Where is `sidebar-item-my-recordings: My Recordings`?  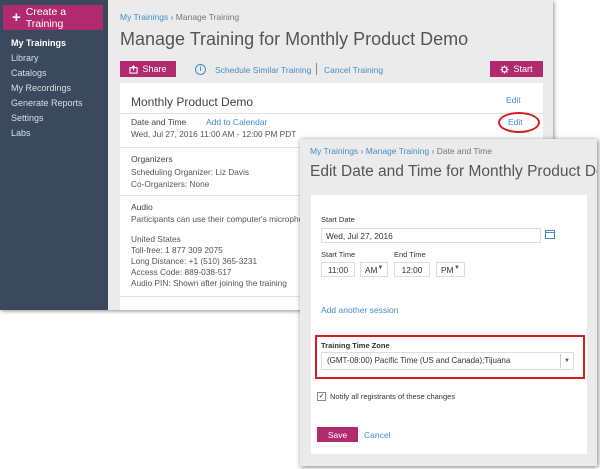 sidebar-item-my-recordings: My Recordings is located at coordinates (41, 88).